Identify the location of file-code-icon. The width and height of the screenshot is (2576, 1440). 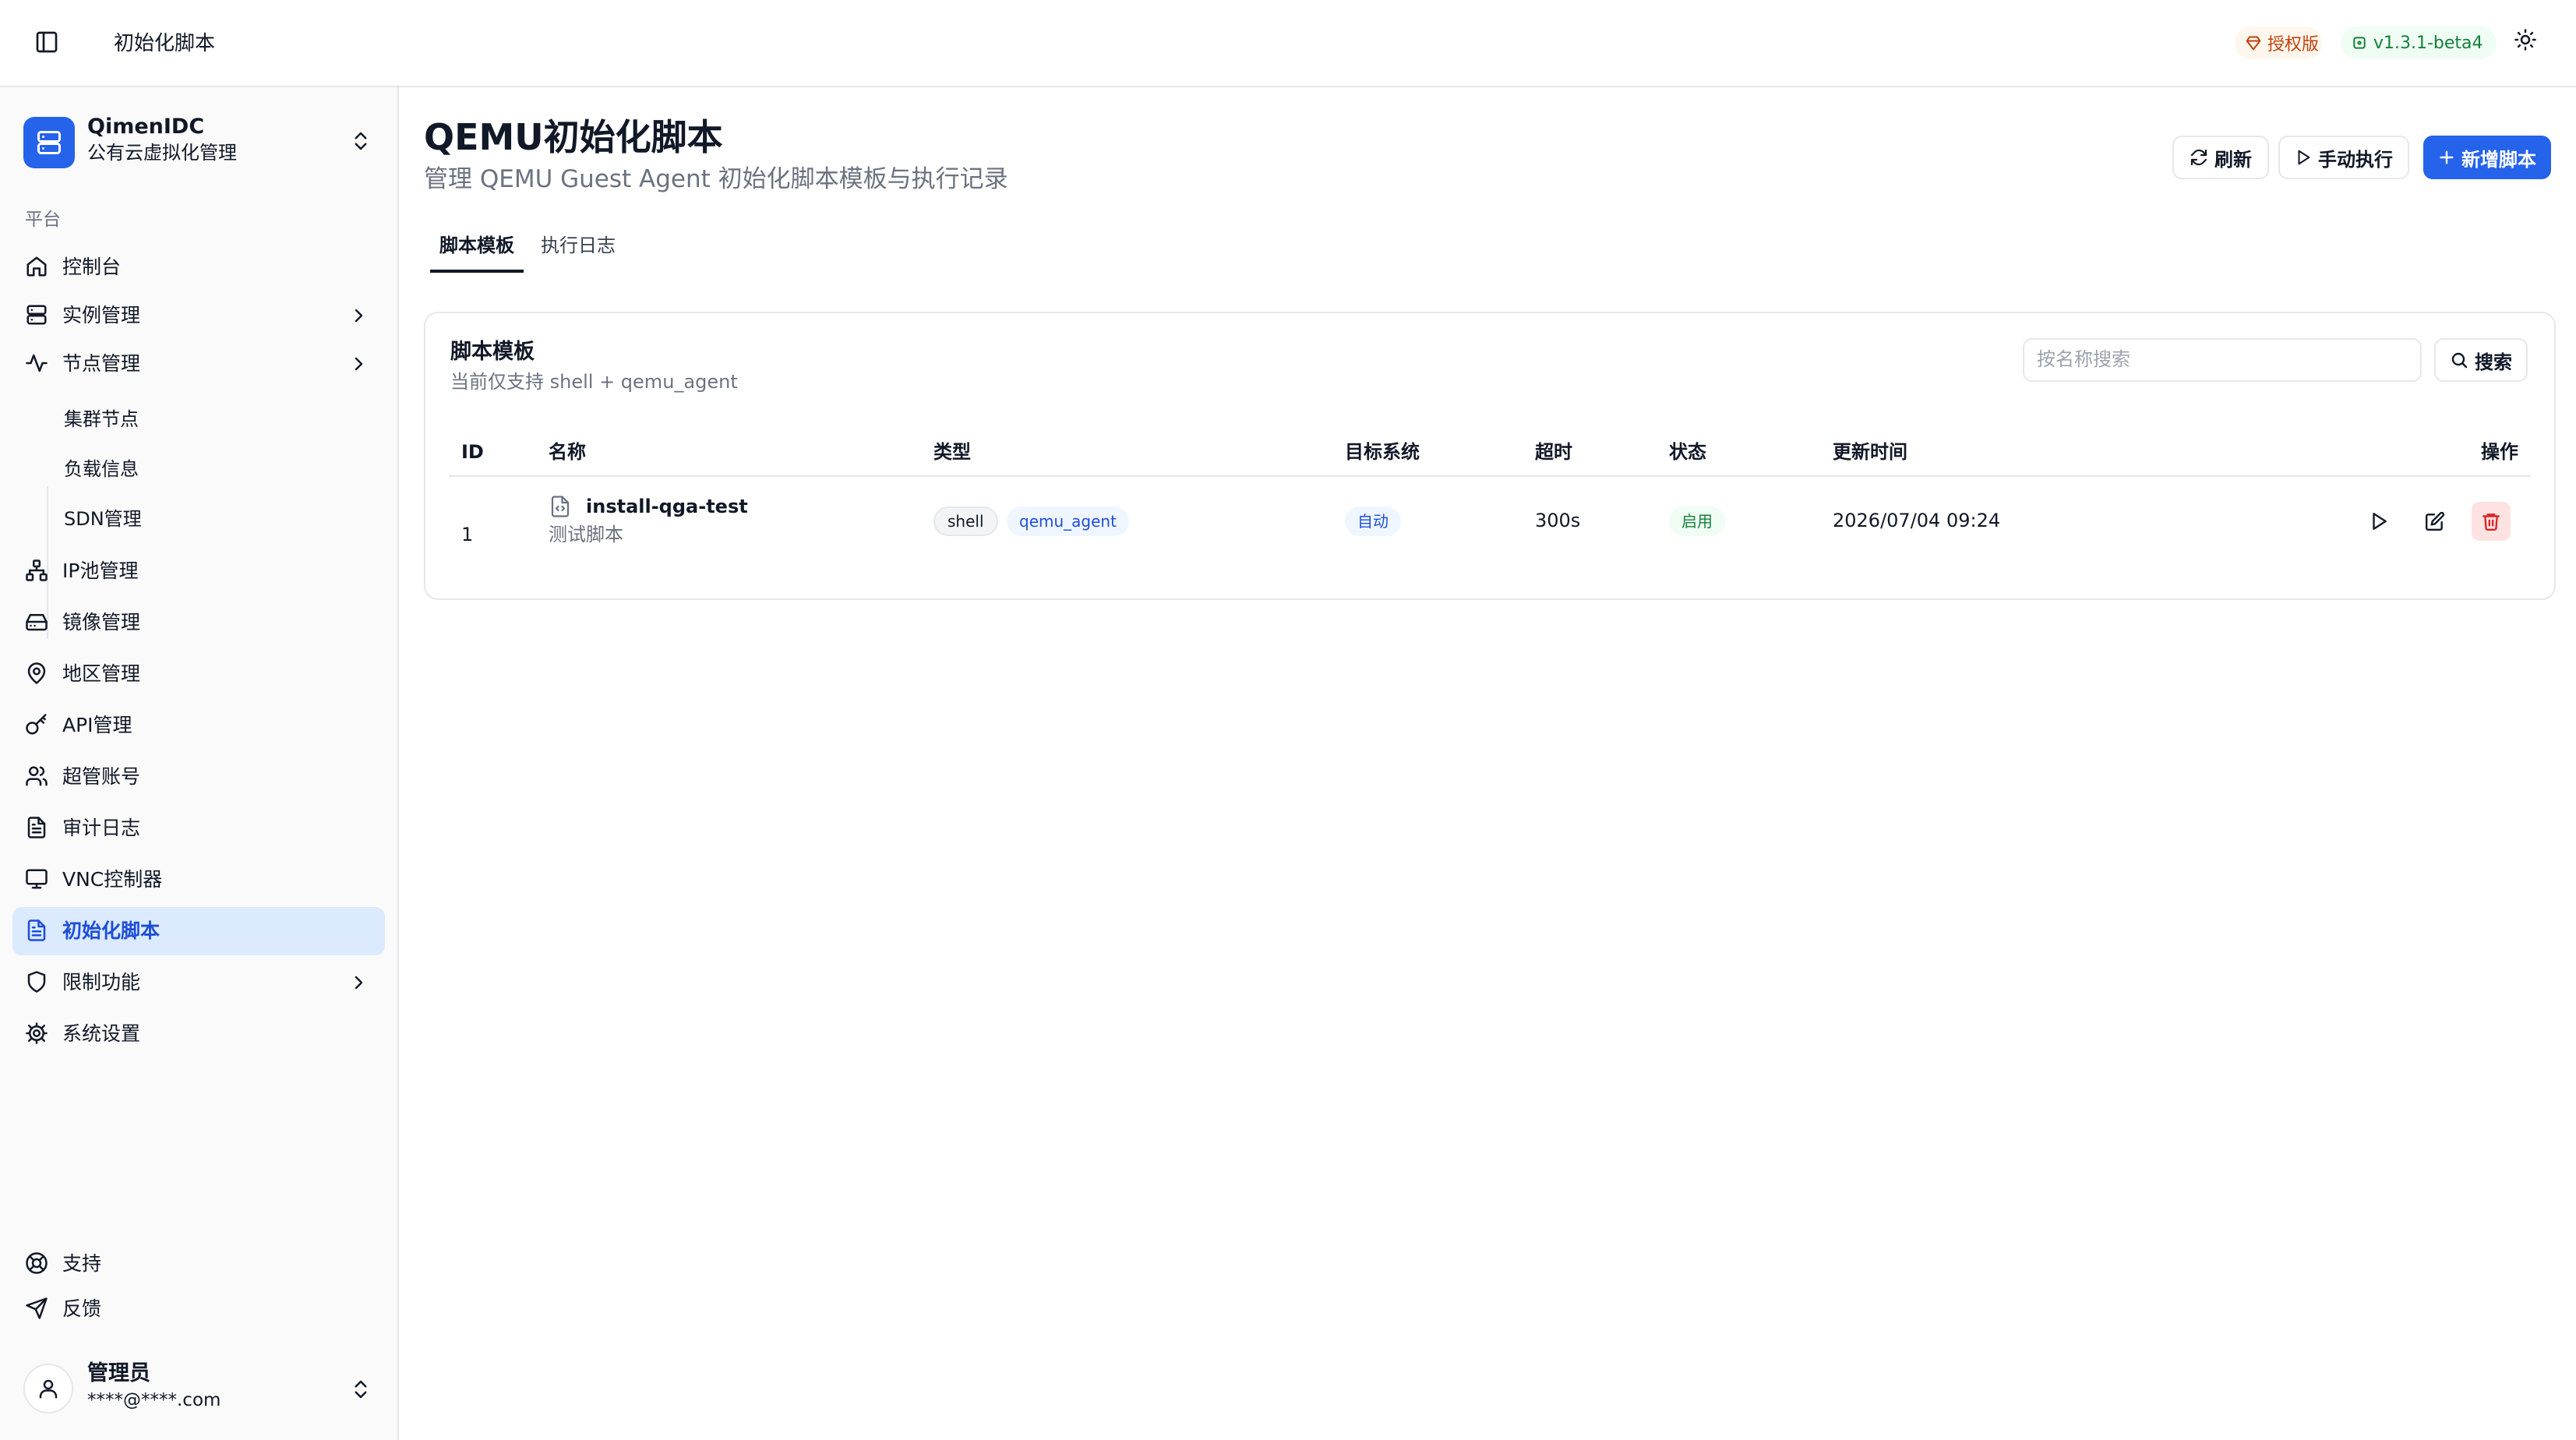
(560, 508).